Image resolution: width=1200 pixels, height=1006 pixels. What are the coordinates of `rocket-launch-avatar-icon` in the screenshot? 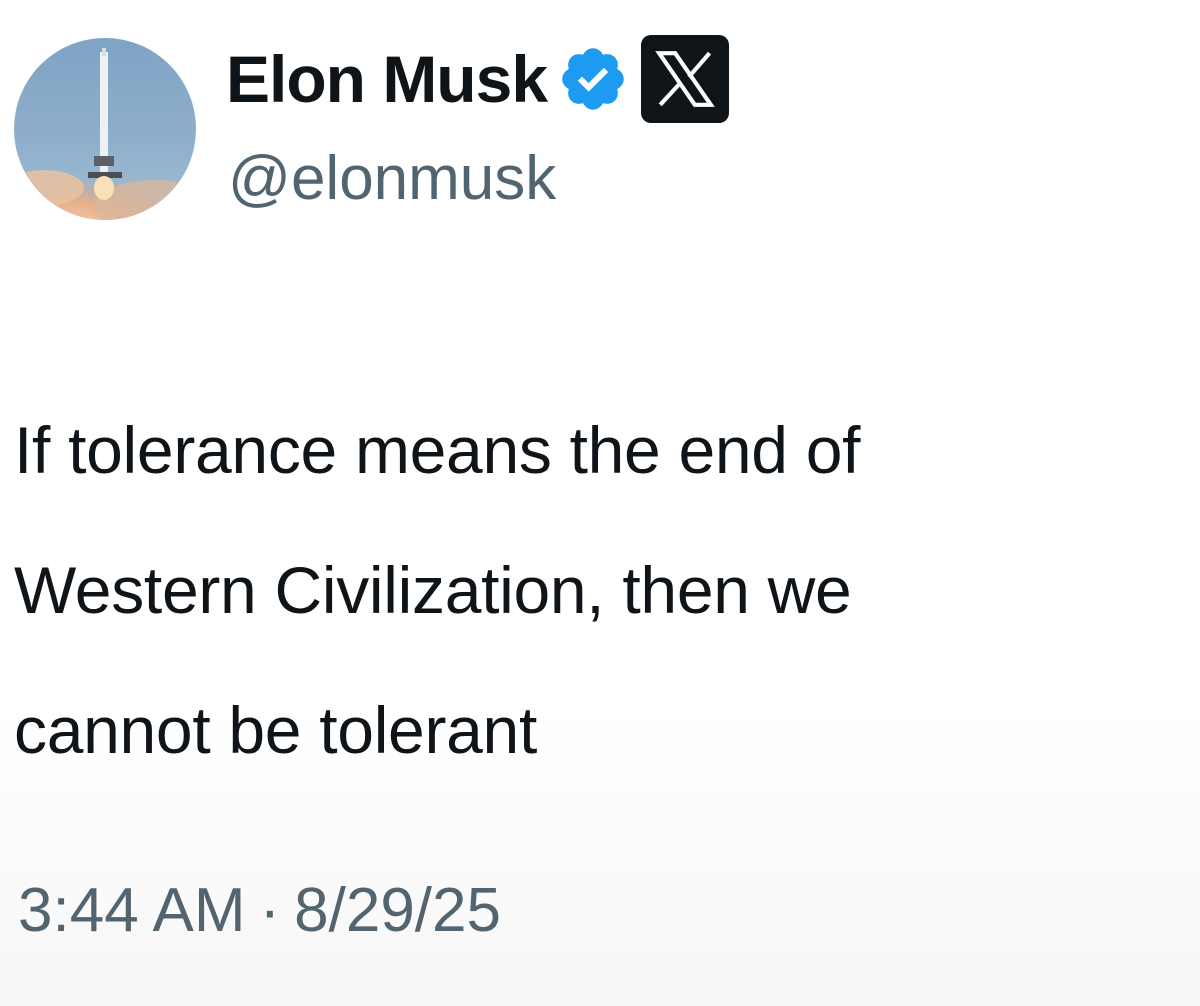 It's located at (105, 129).